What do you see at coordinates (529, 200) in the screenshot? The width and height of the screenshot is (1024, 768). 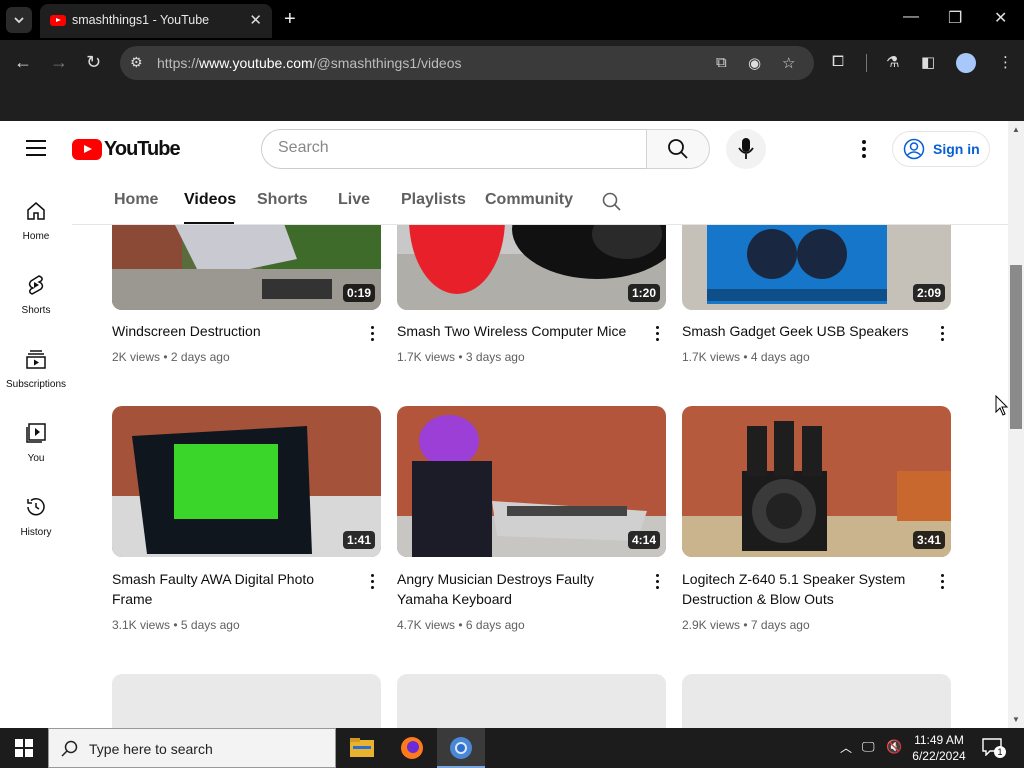 I see `tab-community: Community` at bounding box center [529, 200].